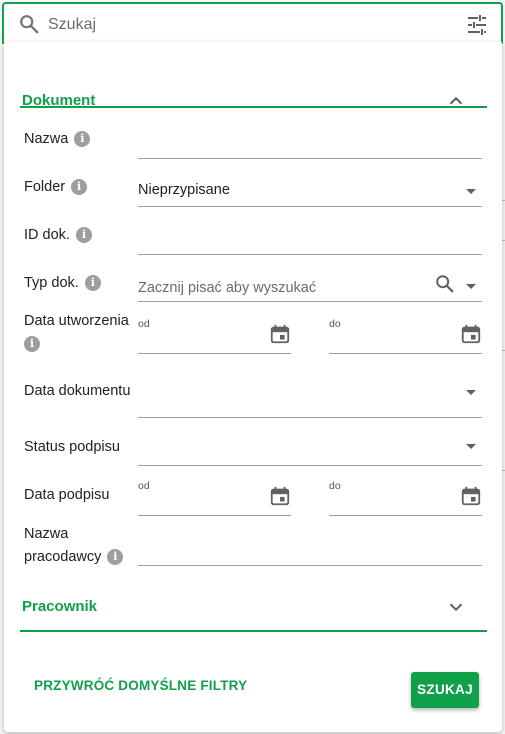 The height and width of the screenshot is (734, 505). I want to click on search-button: SZUKAJ, so click(445, 690).